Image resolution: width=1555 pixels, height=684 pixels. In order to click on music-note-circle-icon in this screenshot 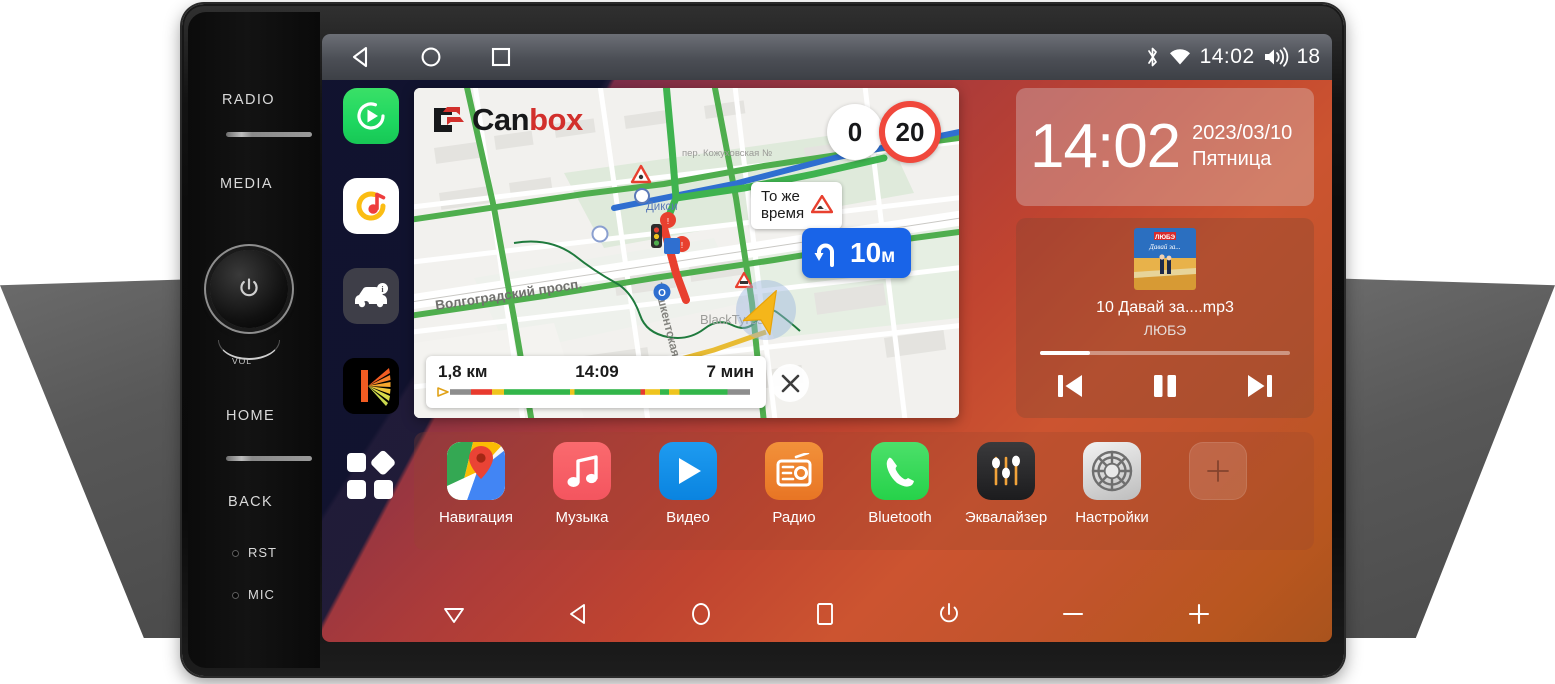, I will do `click(371, 206)`.